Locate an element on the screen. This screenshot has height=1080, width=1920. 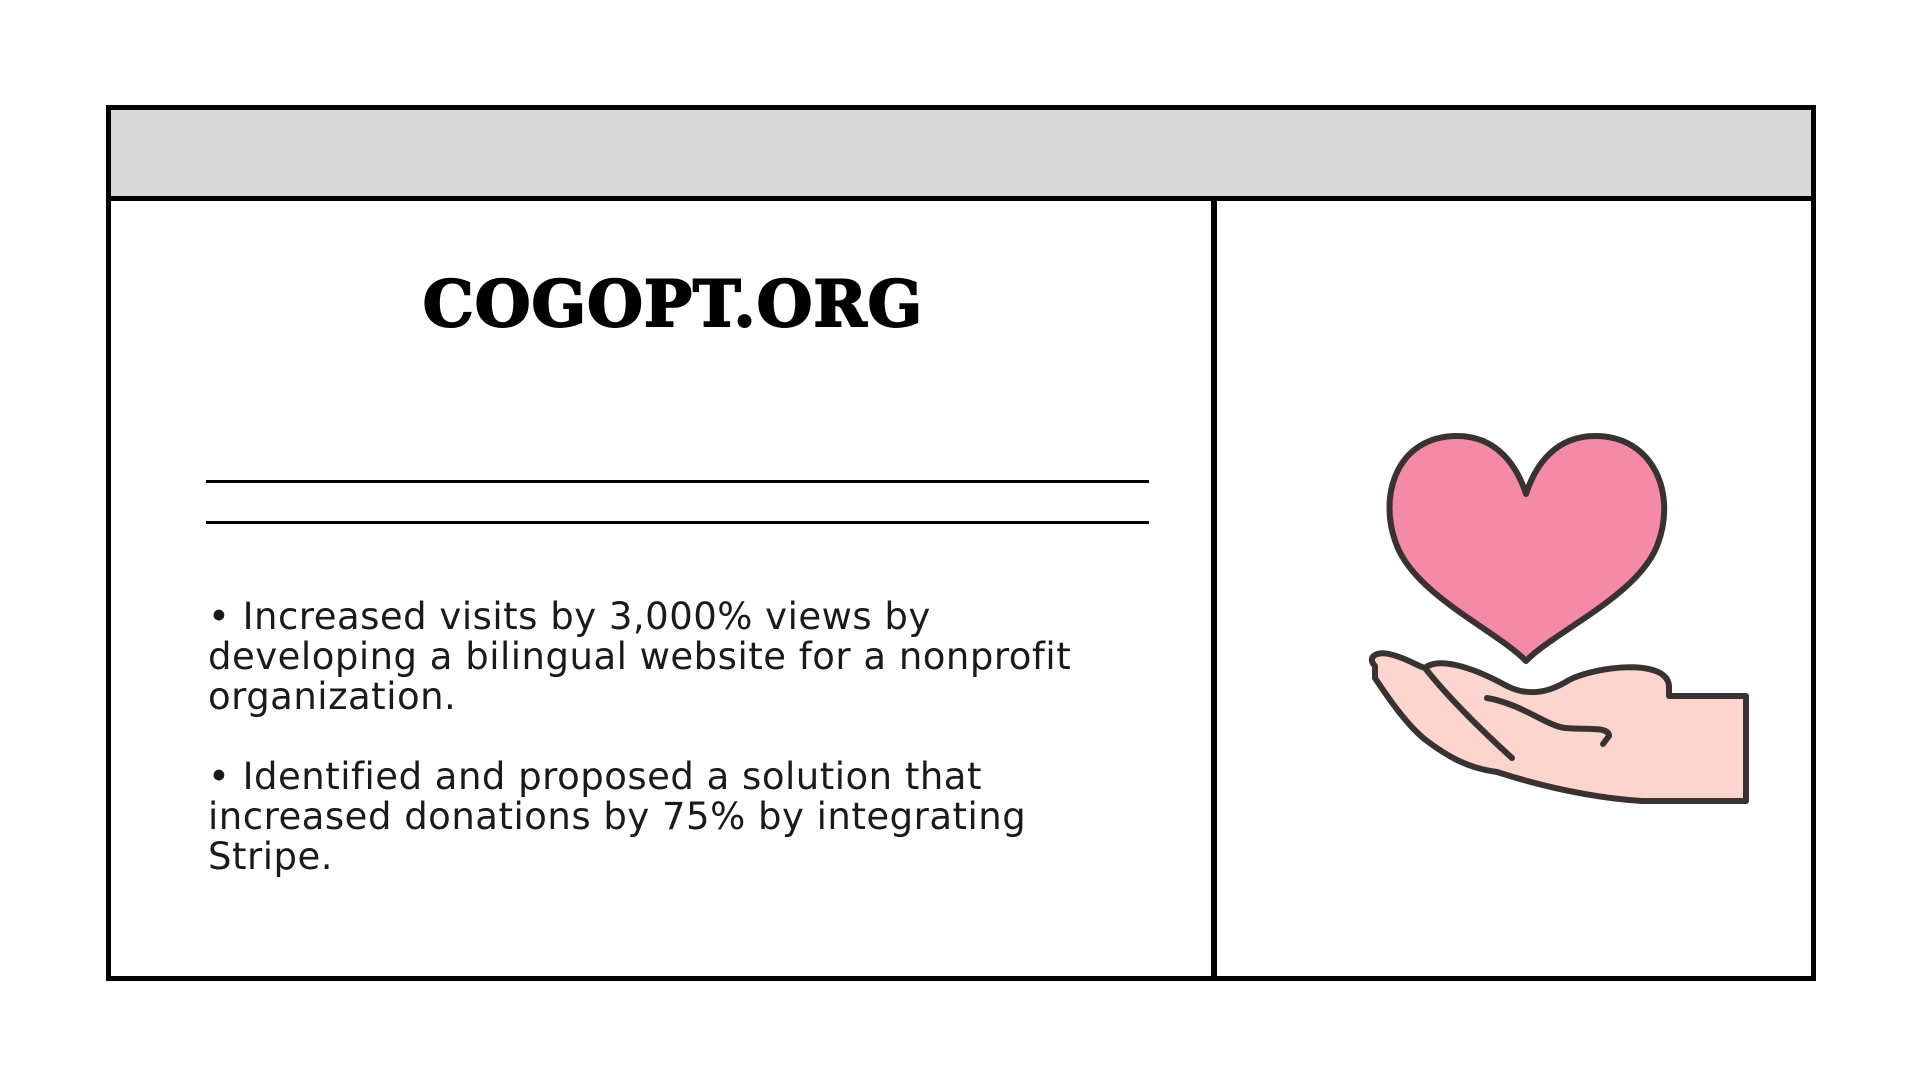
title-rule-top is located at coordinates (677, 481).